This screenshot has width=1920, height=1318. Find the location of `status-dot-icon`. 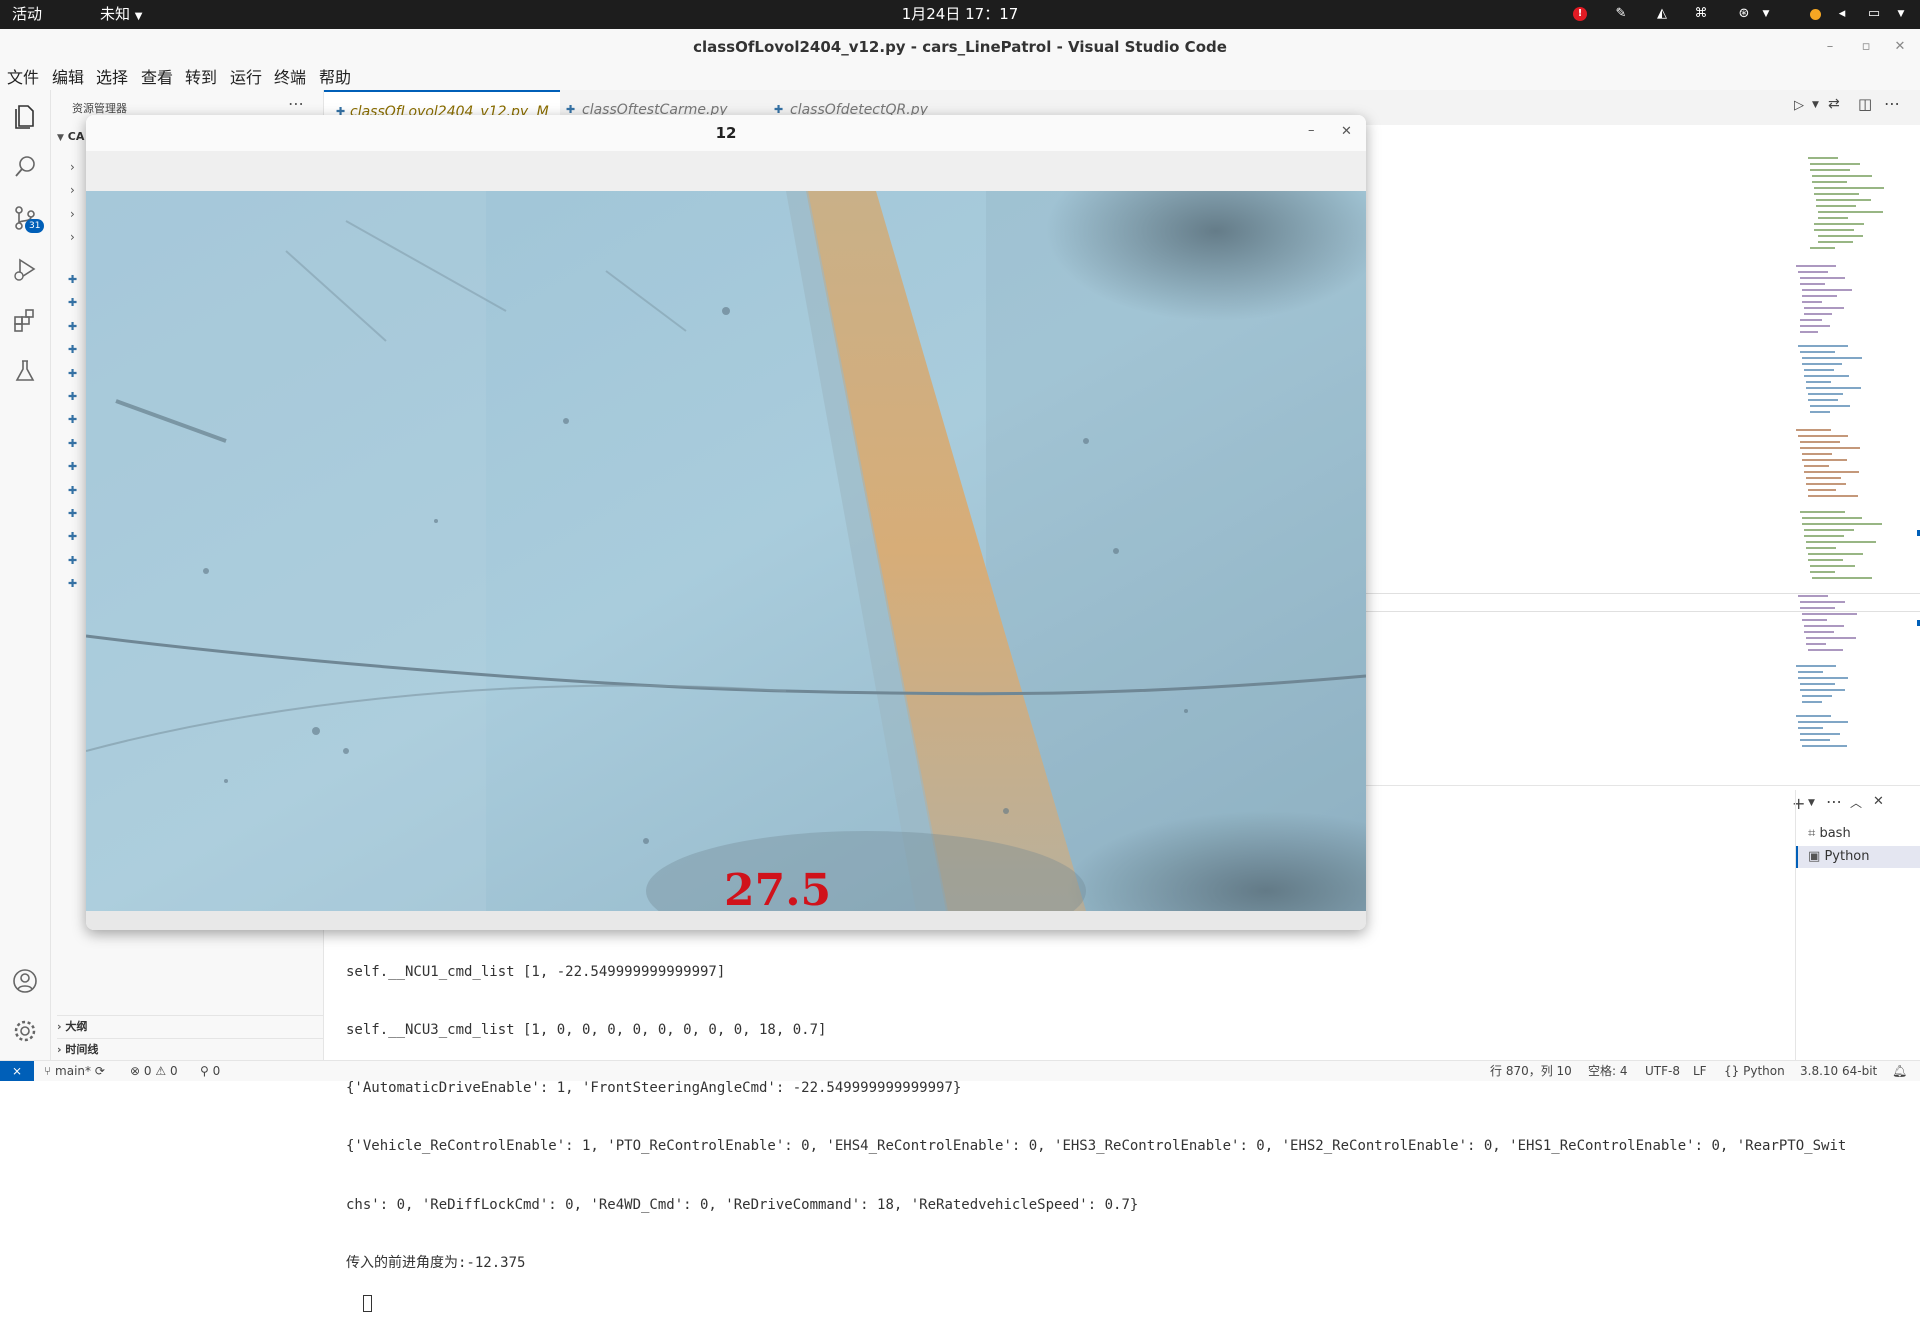

status-dot-icon is located at coordinates (1815, 14).